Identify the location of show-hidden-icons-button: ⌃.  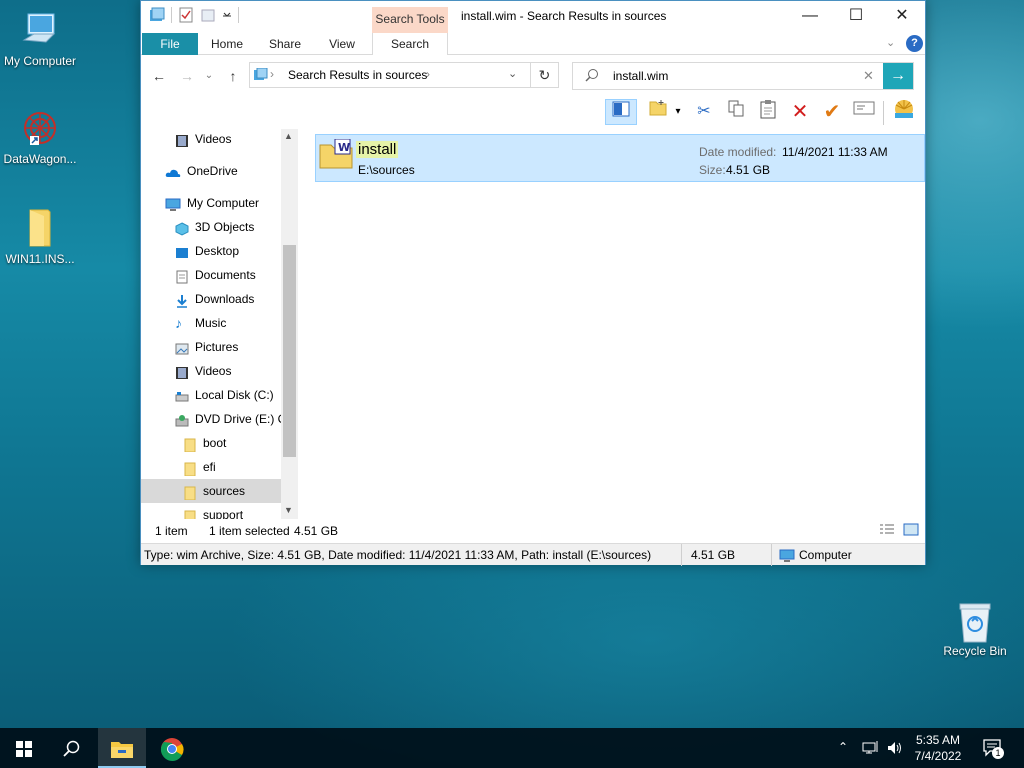
(843, 747).